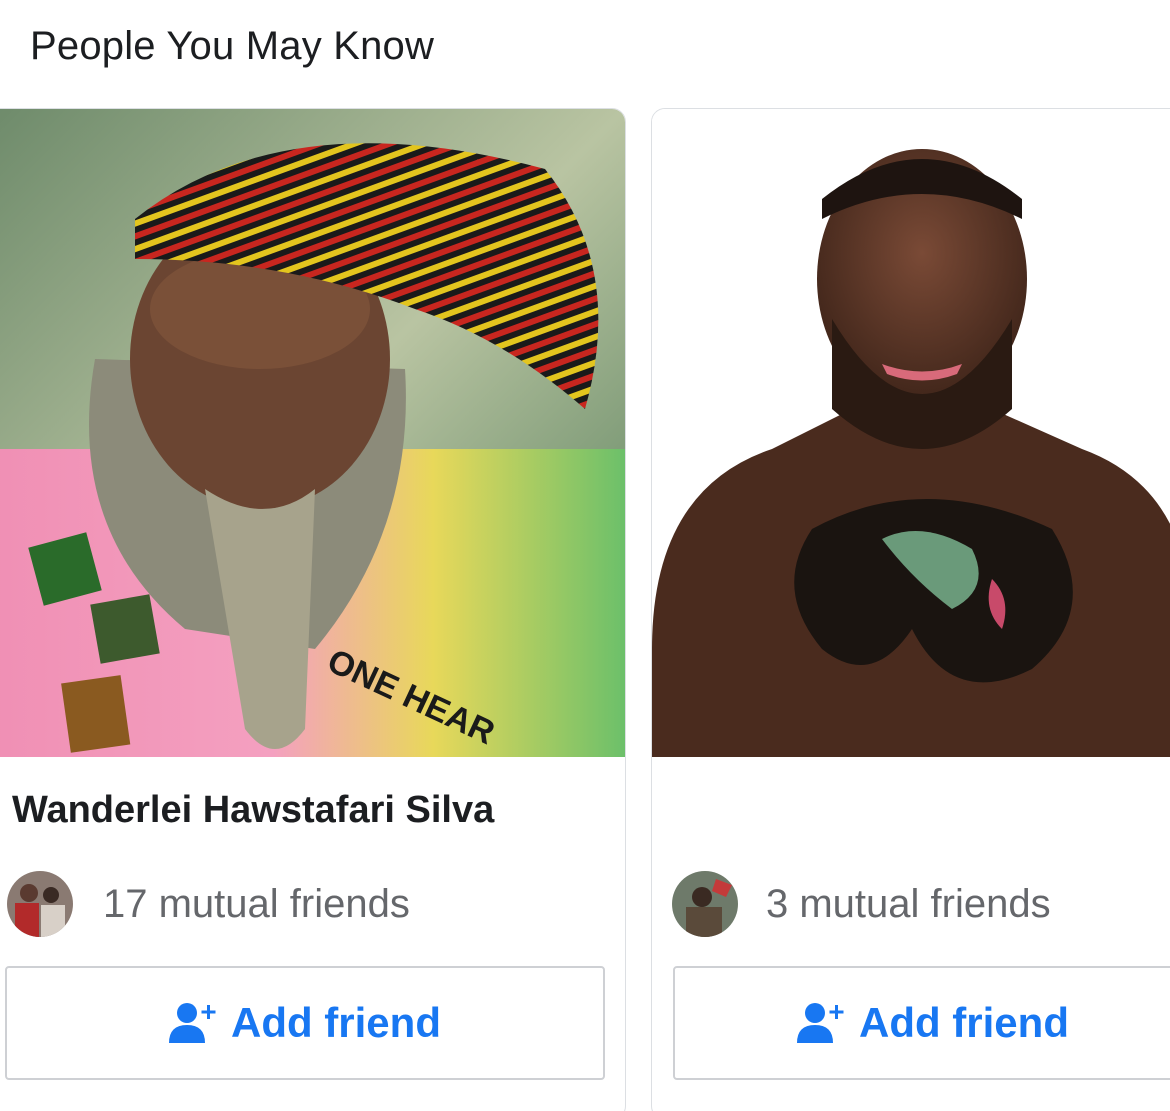  What do you see at coordinates (232, 46) in the screenshot?
I see `section-title: People You May Know` at bounding box center [232, 46].